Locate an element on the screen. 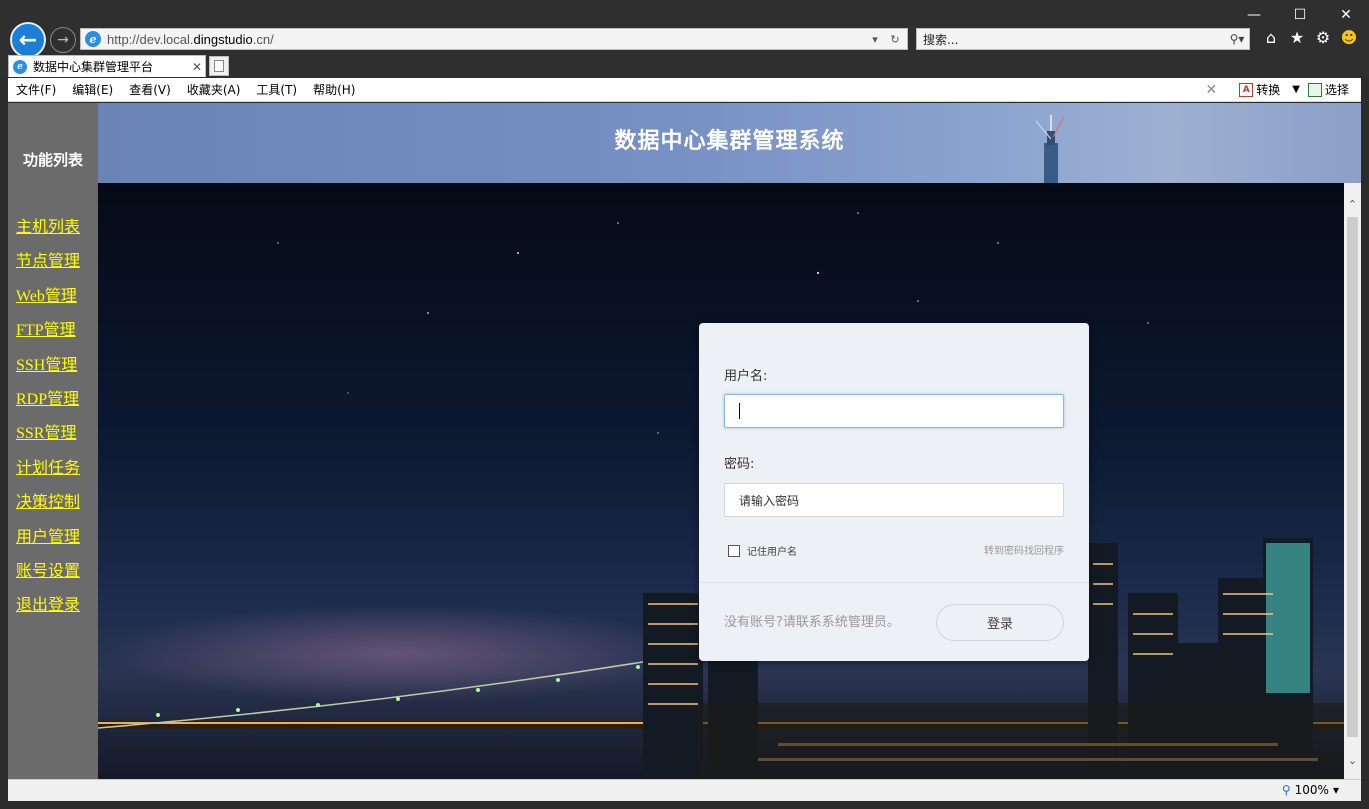 The width and height of the screenshot is (1369, 809). url-host: dingstudio is located at coordinates (223, 39).